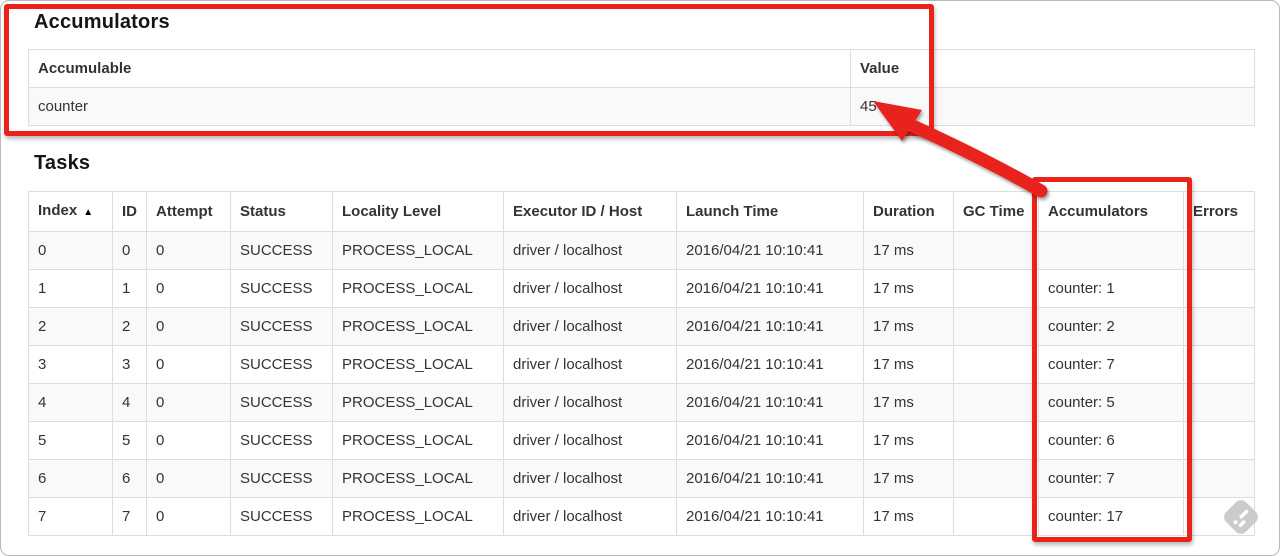 Image resolution: width=1280 pixels, height=556 pixels. I want to click on task-cell-index: 6, so click(70, 478).